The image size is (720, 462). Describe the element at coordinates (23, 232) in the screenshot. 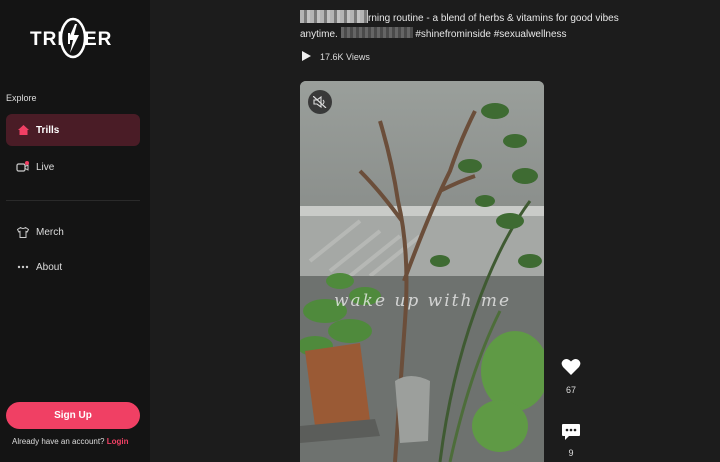

I see `tshirt-icon` at that location.